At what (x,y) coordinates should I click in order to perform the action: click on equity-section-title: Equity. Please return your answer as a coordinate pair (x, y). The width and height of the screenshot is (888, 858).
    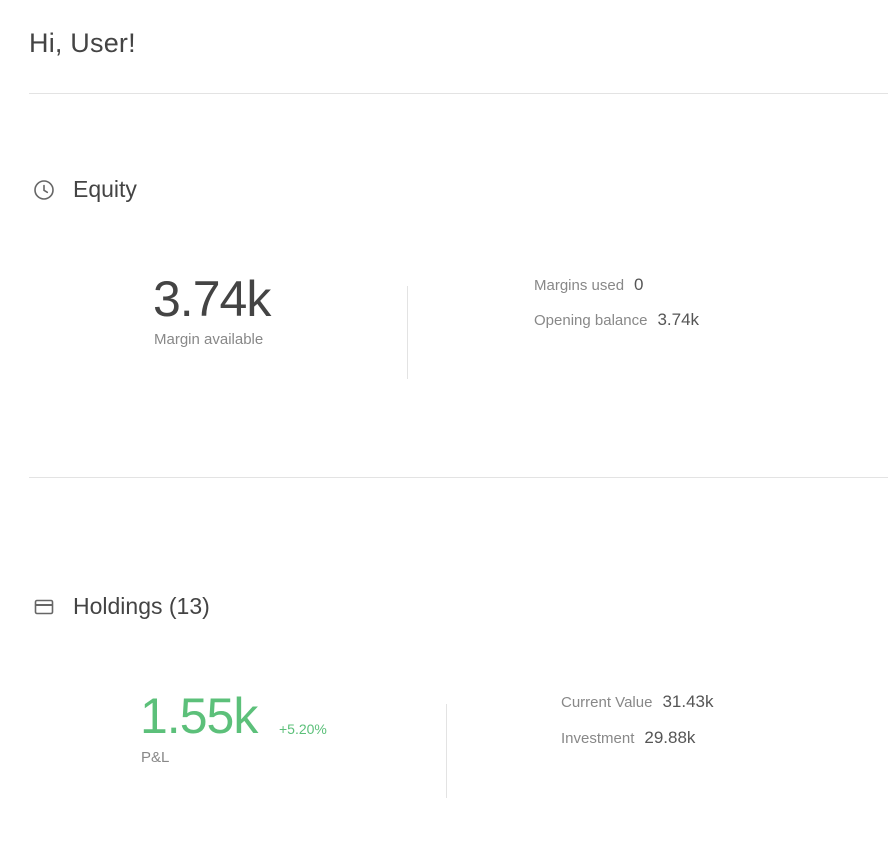
    Looking at the image, I should click on (85, 189).